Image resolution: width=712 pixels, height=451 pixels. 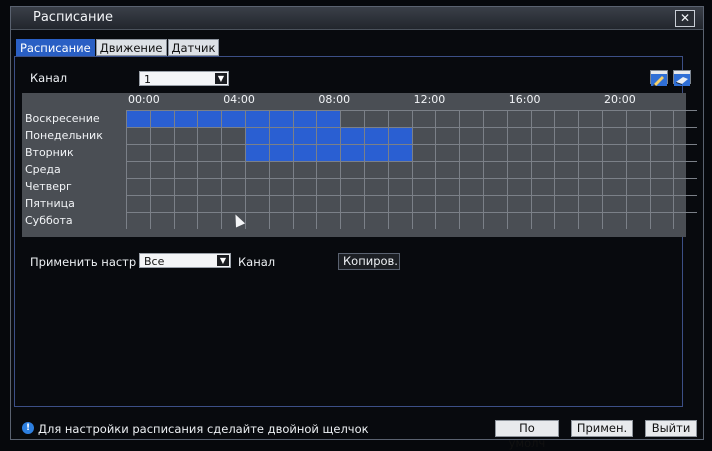 What do you see at coordinates (131, 47) in the screenshot?
I see `tab-motion: Движение` at bounding box center [131, 47].